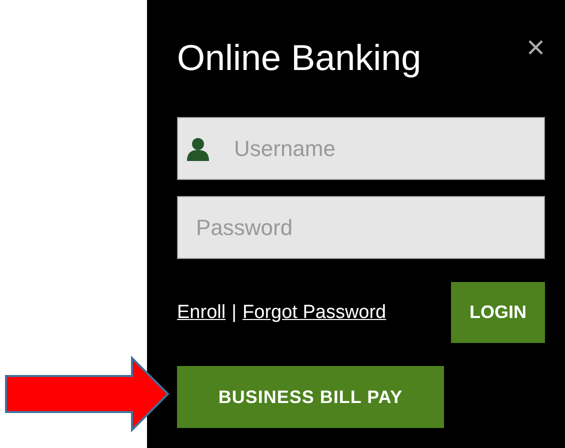 This screenshot has height=448, width=565. I want to click on bill-pay-button: BUSINESS BILL PAY, so click(310, 397).